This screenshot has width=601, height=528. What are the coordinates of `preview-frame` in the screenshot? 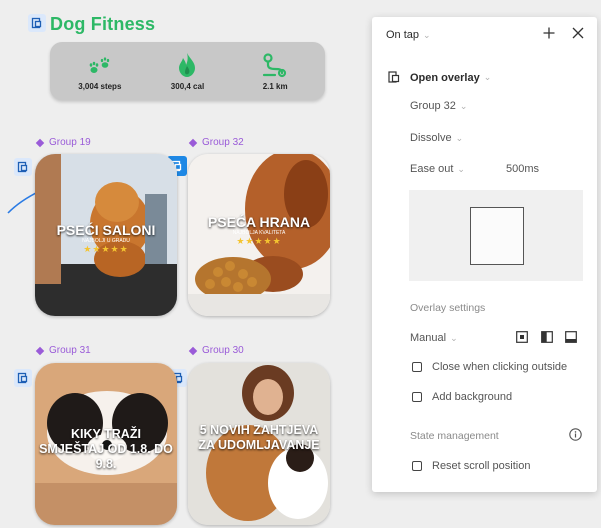 It's located at (497, 236).